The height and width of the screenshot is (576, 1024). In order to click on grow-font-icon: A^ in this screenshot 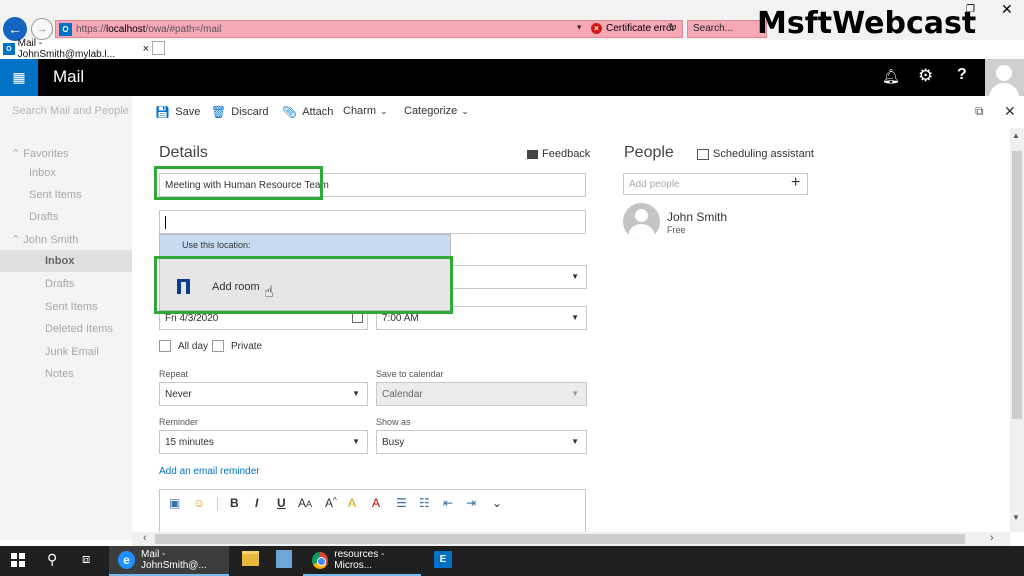, I will do `click(331, 503)`.